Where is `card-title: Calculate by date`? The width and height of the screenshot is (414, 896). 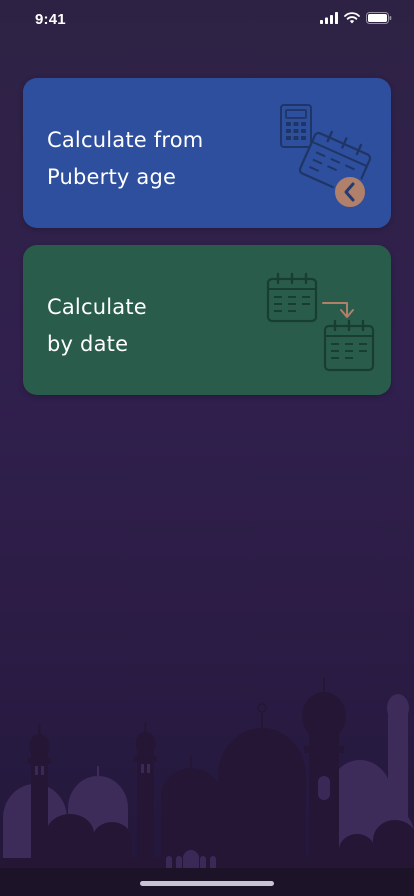 card-title: Calculate by date is located at coordinates (152, 326).